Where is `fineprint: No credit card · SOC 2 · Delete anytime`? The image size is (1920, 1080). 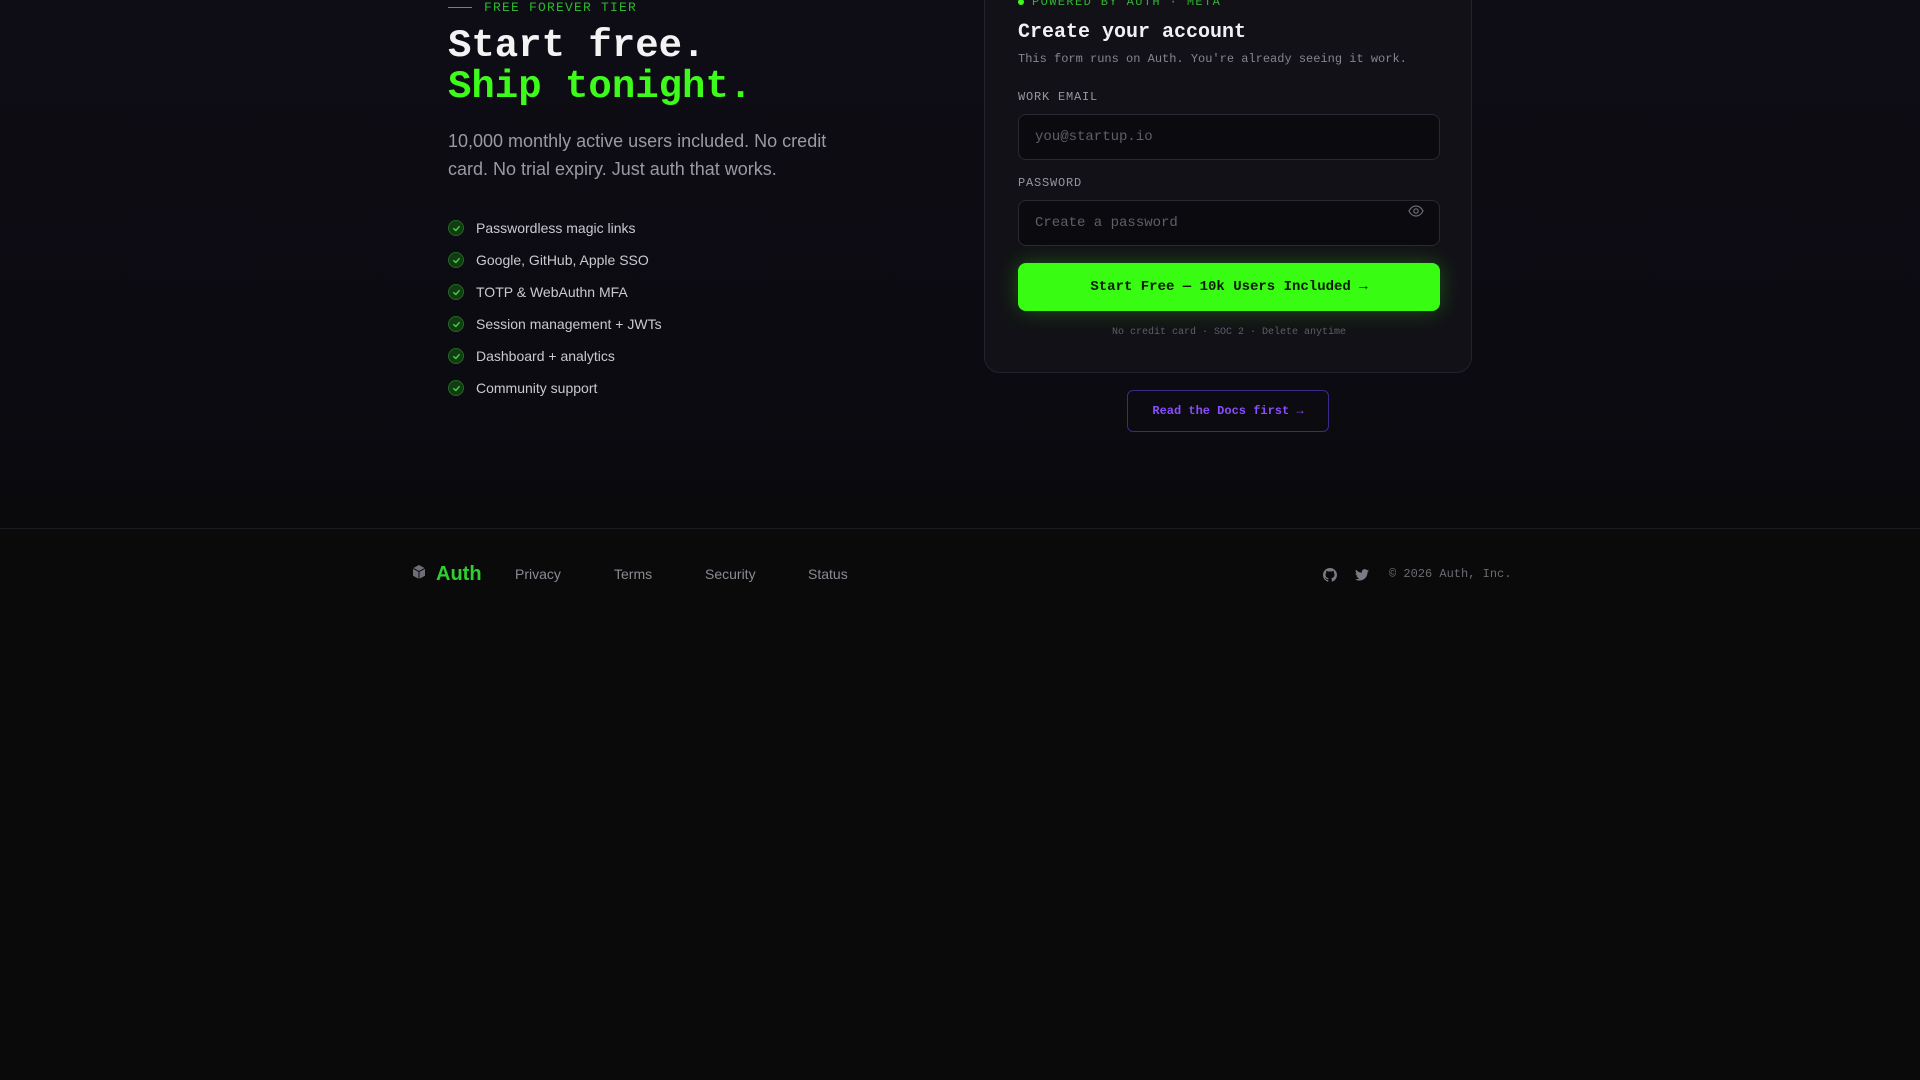
fineprint: No credit card · SOC 2 · Delete anytime is located at coordinates (1229, 332).